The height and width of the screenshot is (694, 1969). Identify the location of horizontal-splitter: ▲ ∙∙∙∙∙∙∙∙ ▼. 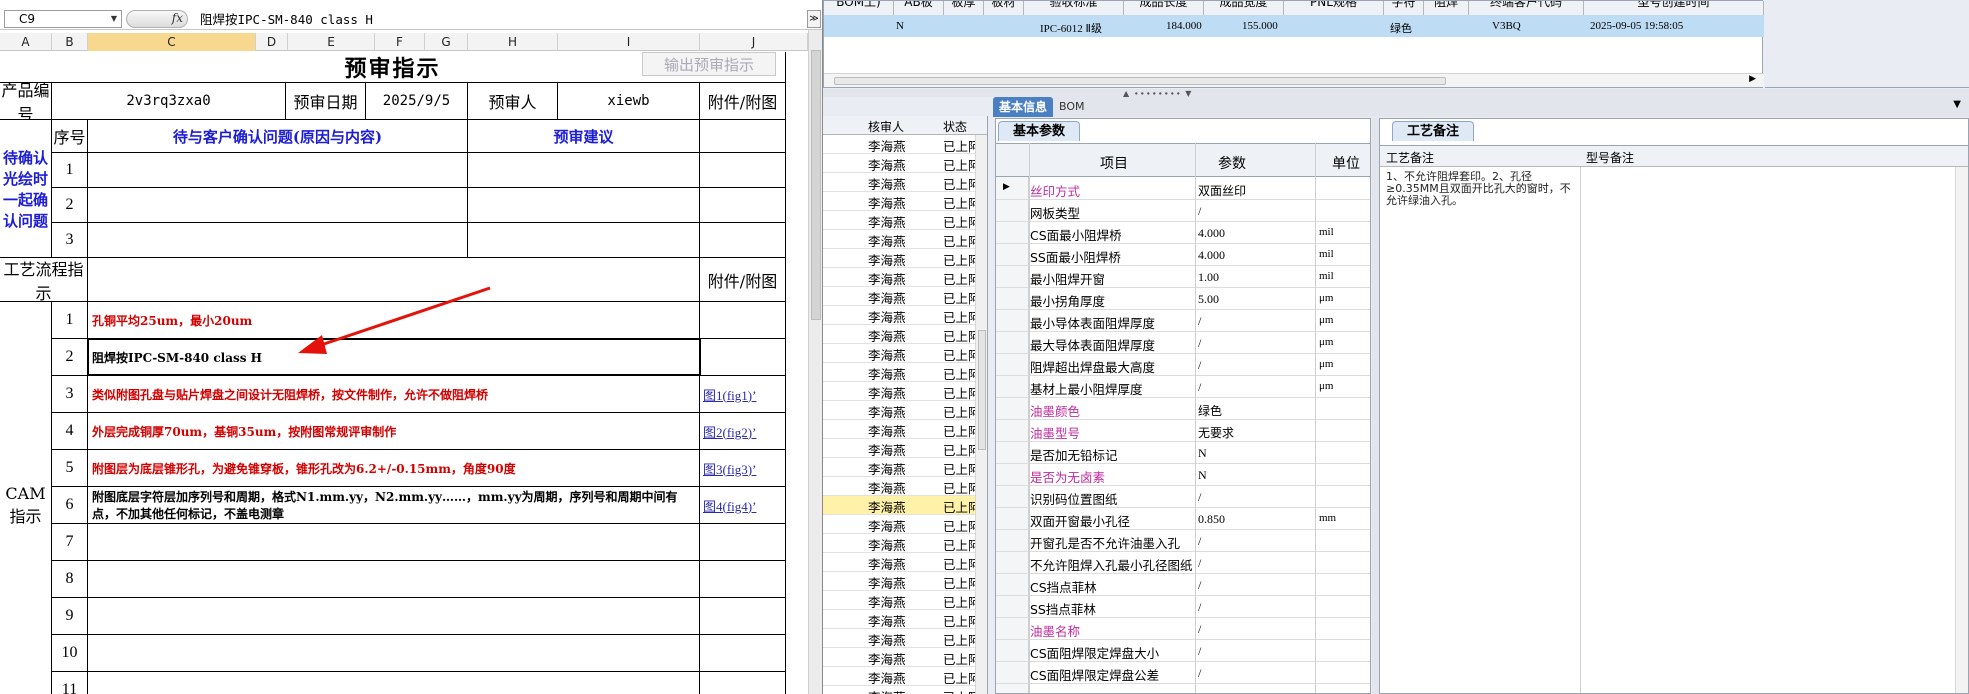
(1396, 93).